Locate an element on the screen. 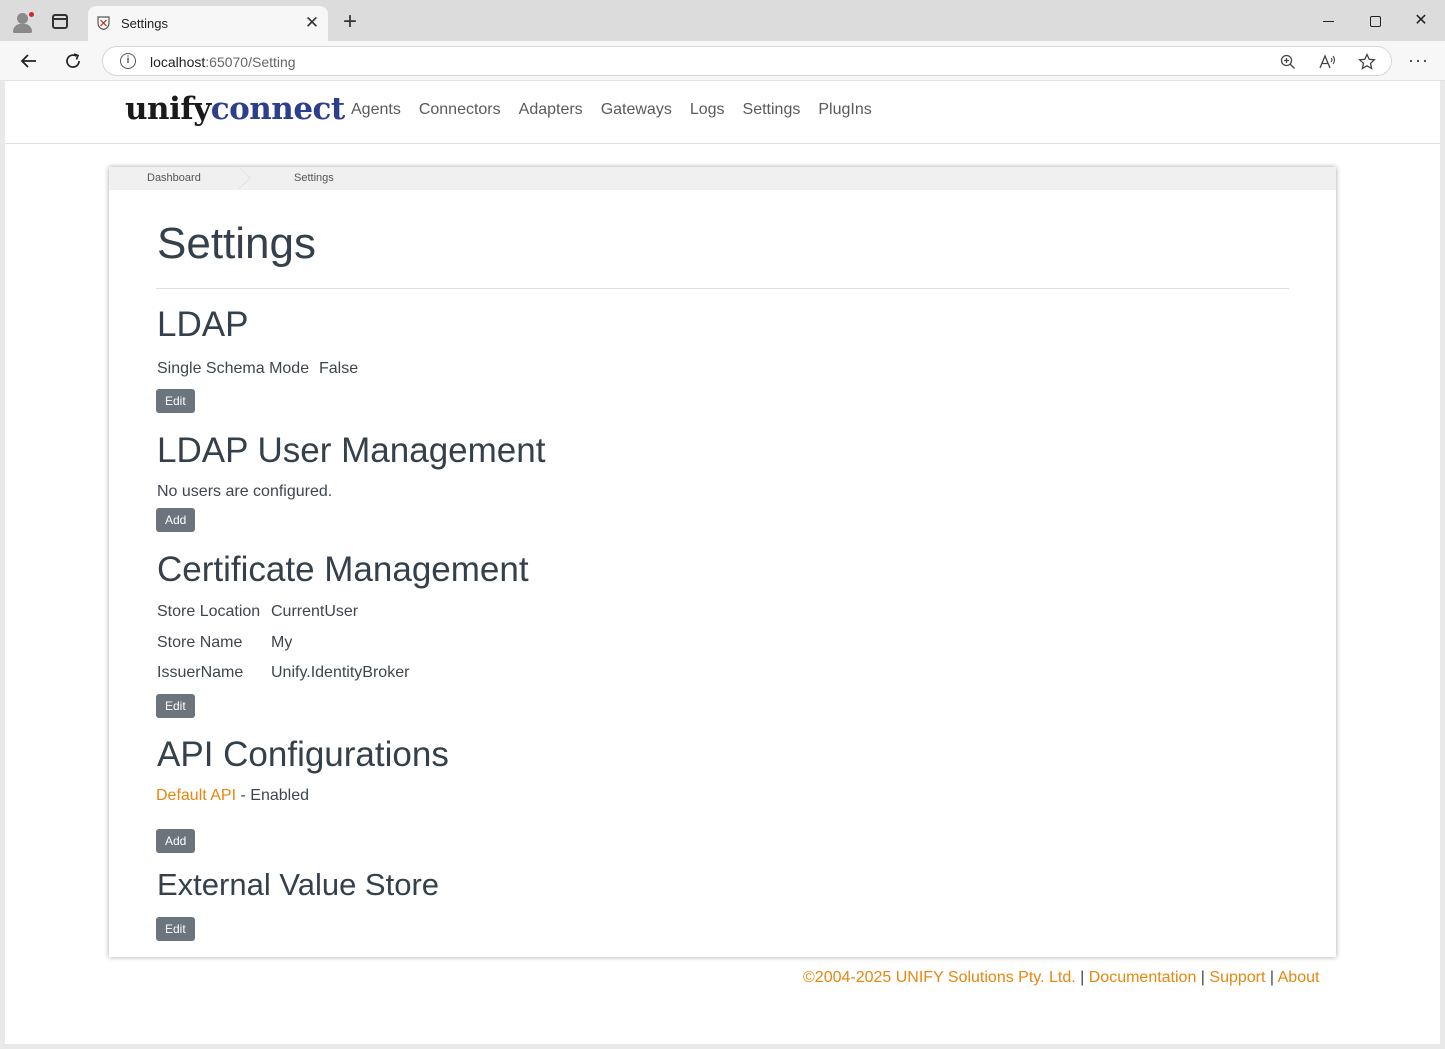  profile-icon is located at coordinates (23, 22).